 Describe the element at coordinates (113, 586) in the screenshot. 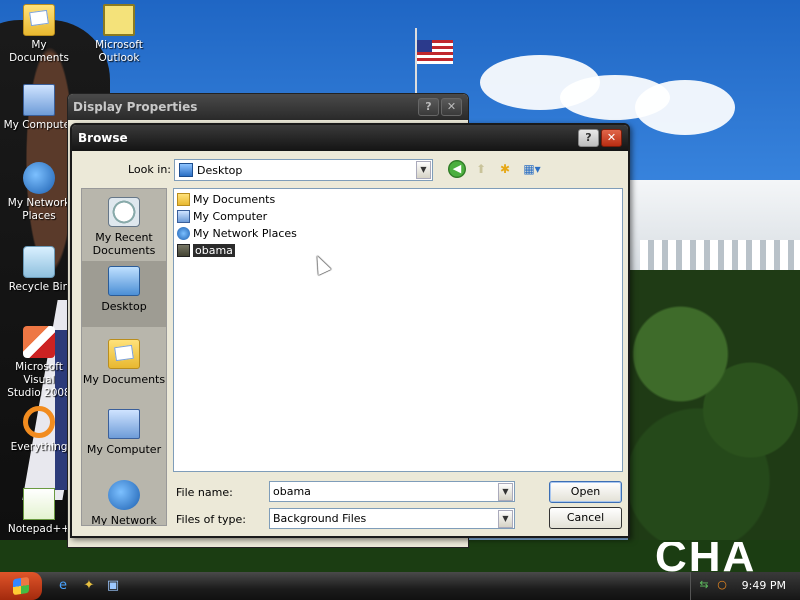

I see `show-desktop-icon: ▣` at that location.